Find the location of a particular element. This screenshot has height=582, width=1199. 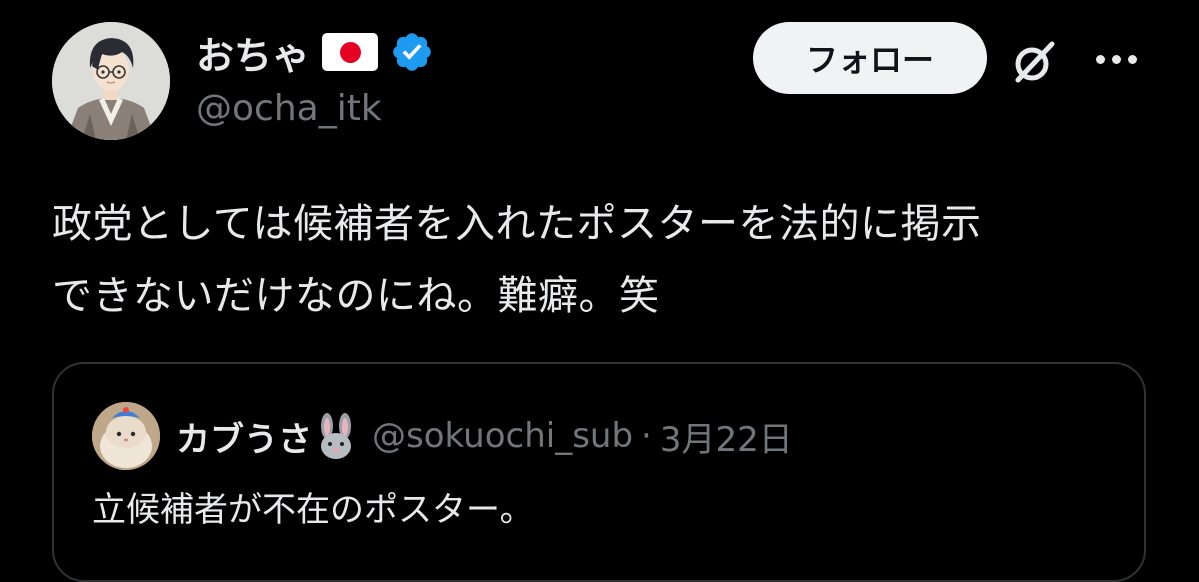

author-avatar is located at coordinates (111, 81).